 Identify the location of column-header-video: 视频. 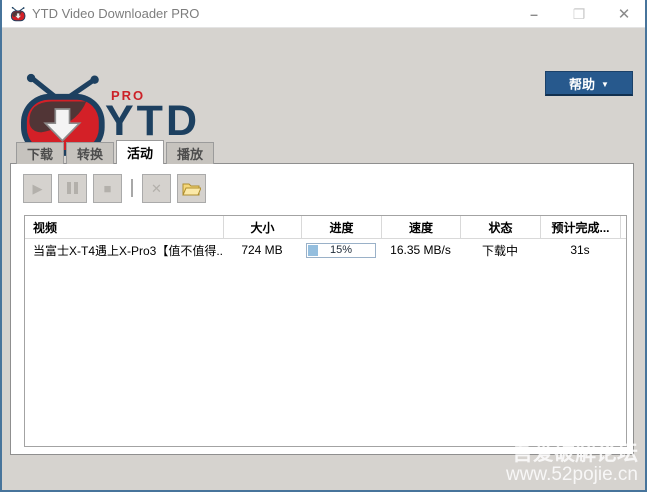
(124, 227).